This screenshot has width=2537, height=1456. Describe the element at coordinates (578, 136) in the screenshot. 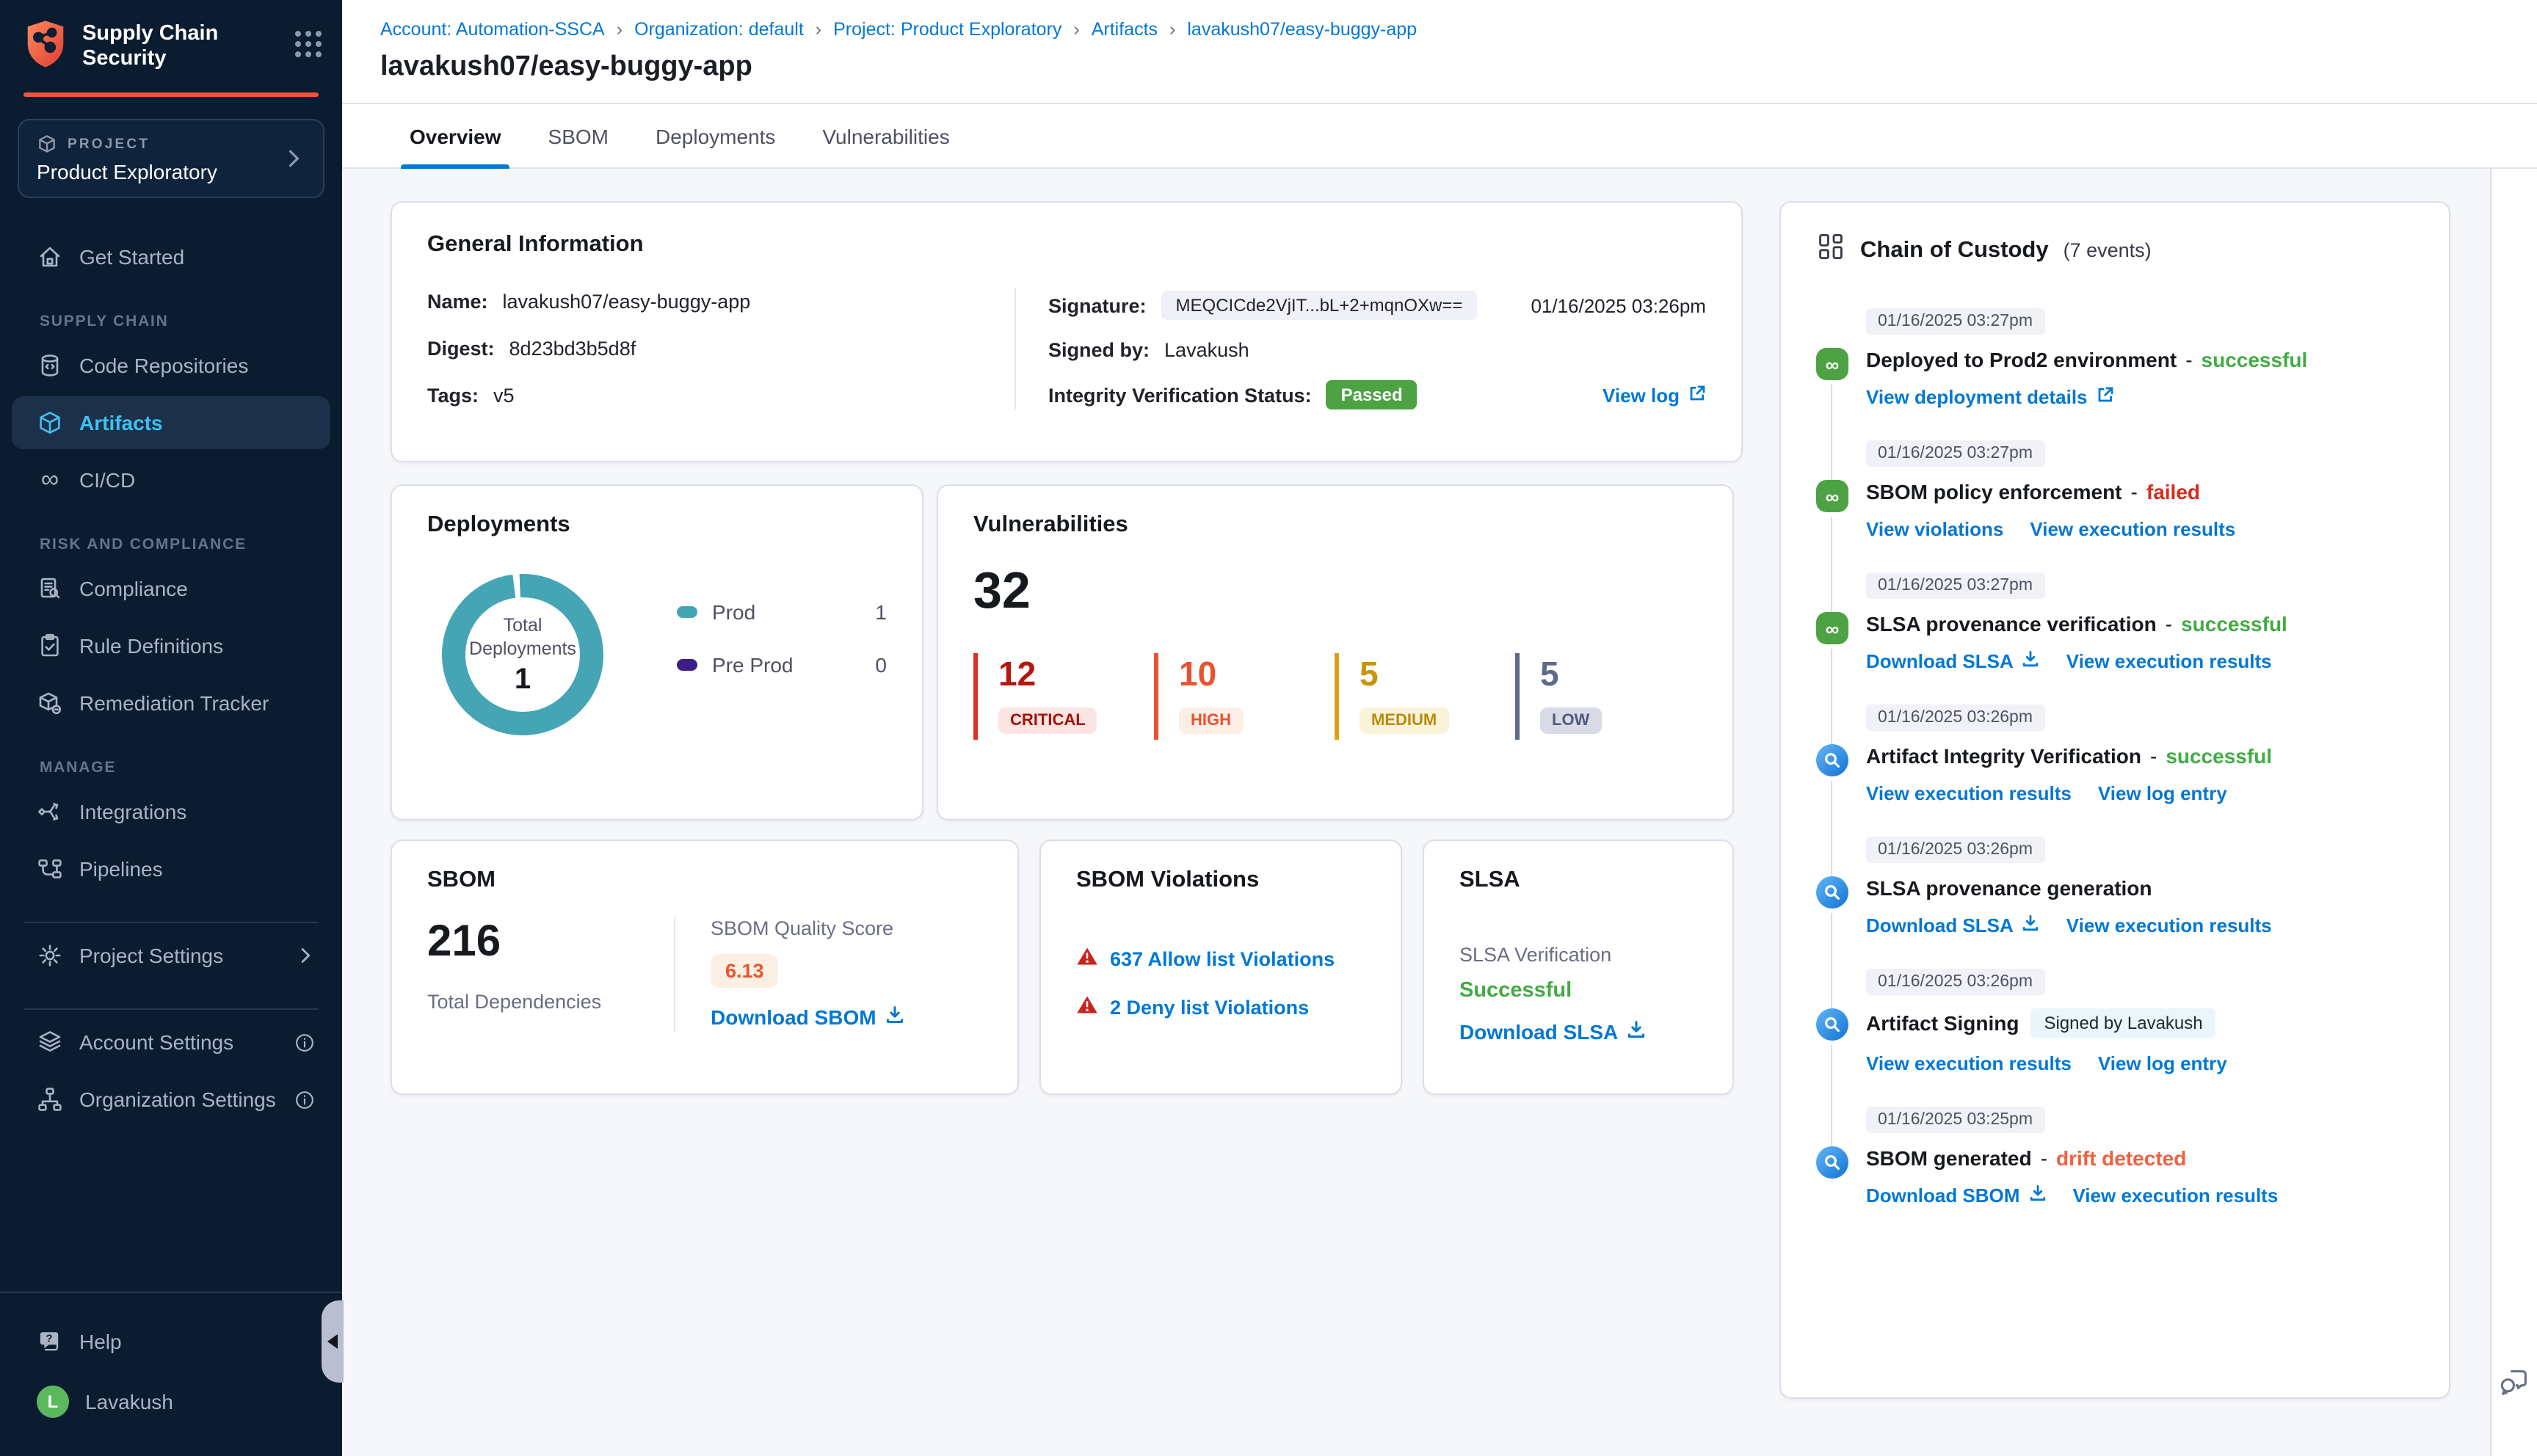

I see `tab-sbom: SBOM` at that location.